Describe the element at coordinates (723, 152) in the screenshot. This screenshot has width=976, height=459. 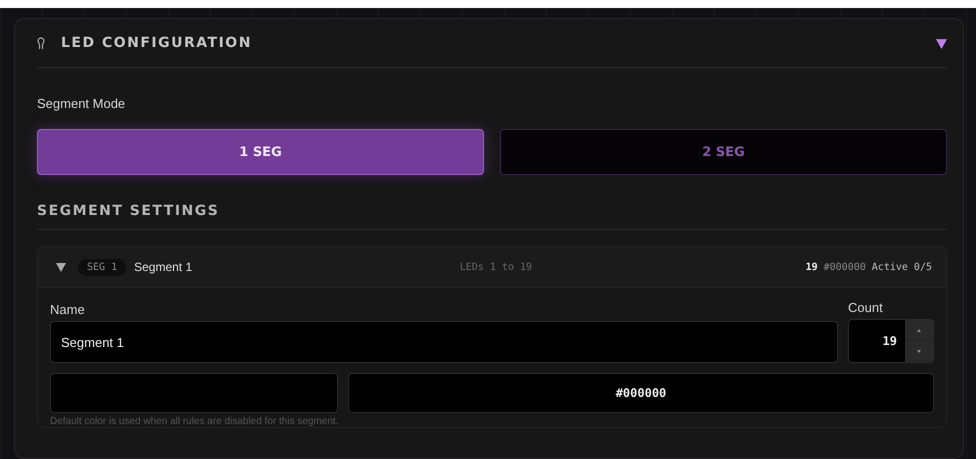
I see `mode-button: 2 SEG` at that location.